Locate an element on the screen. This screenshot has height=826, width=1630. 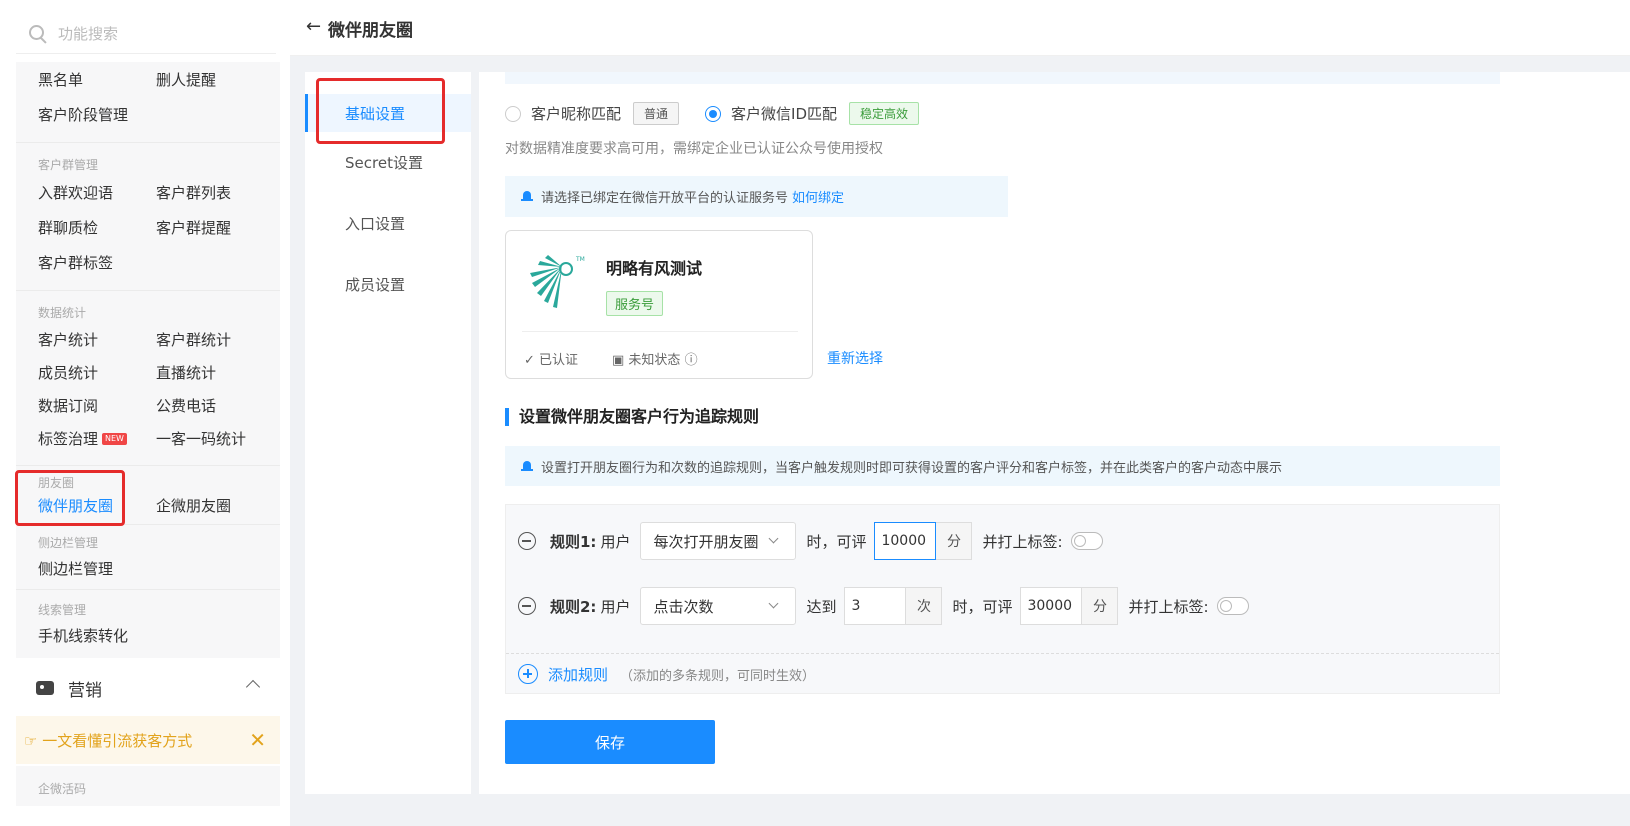
group-title: 客户群管理 is located at coordinates (68, 165).